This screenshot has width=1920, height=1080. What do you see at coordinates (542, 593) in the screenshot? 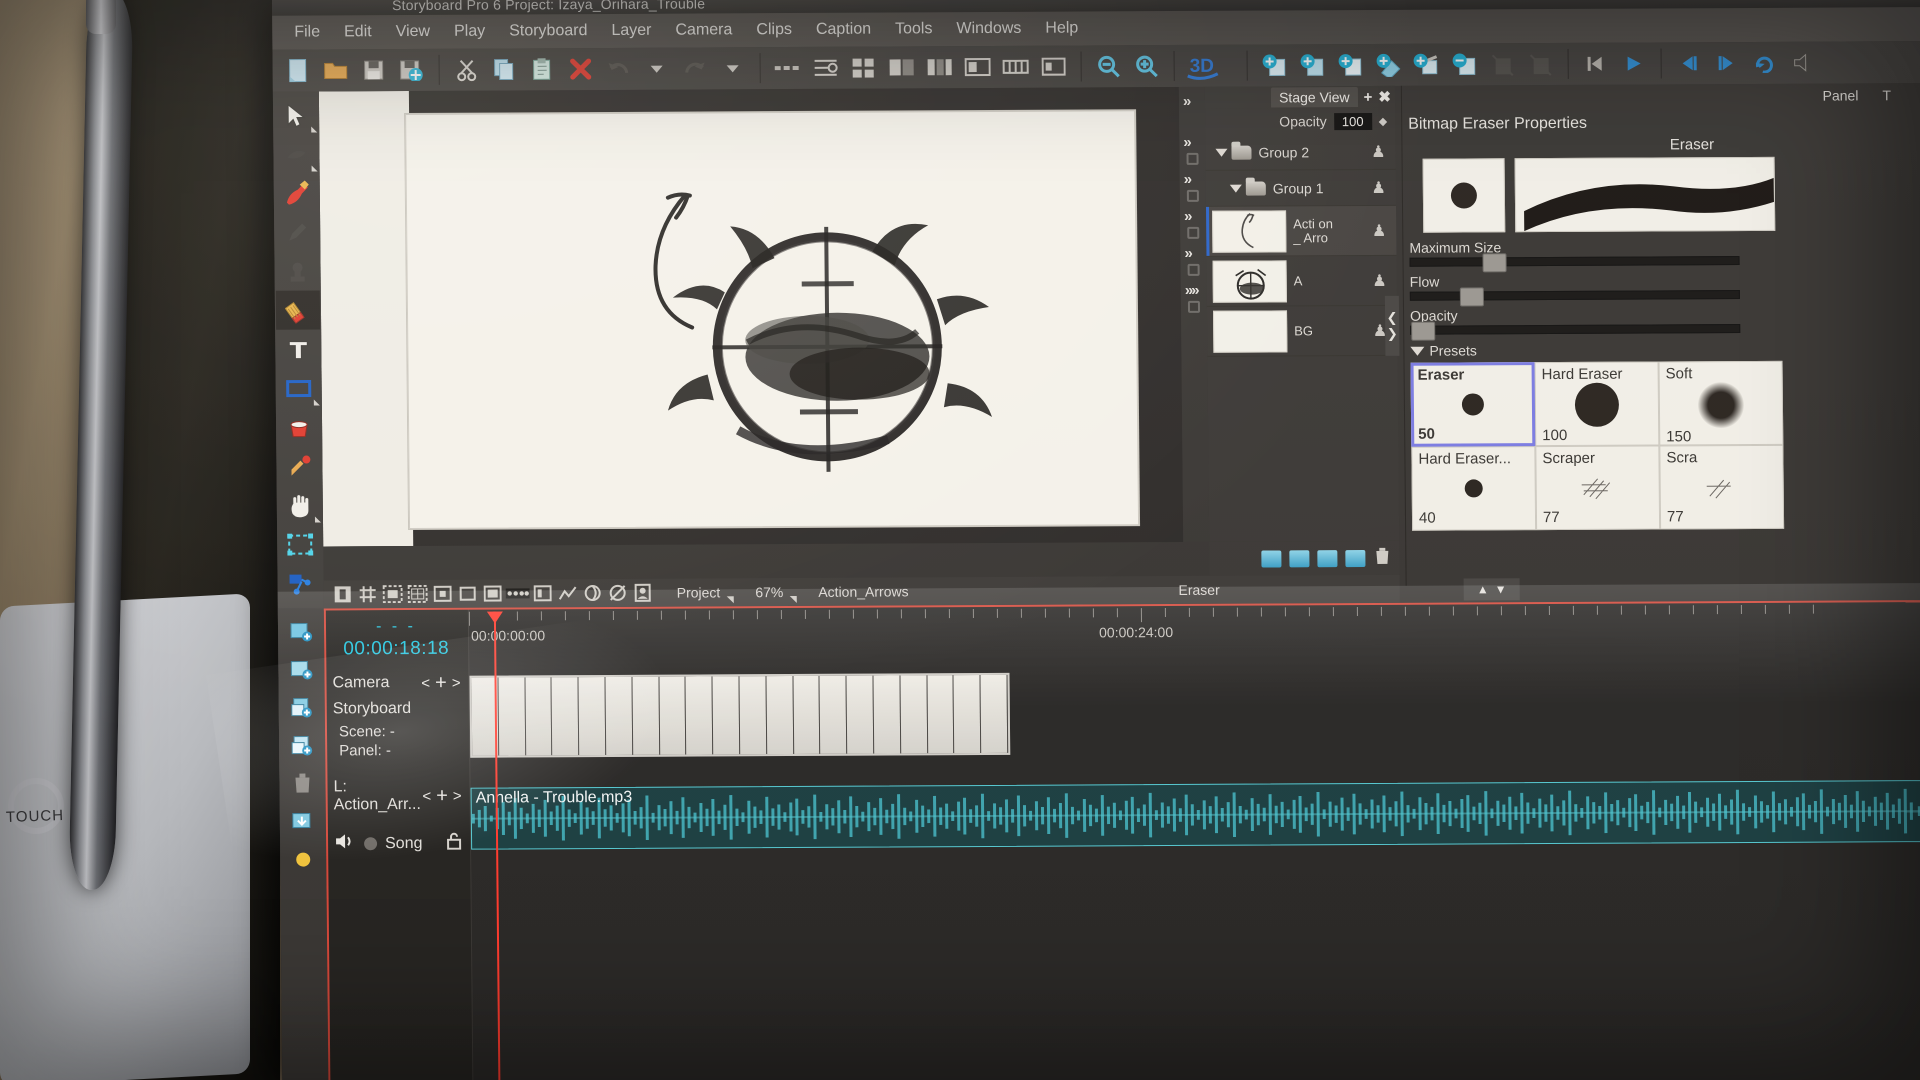
I see `drawing-grid-icon` at bounding box center [542, 593].